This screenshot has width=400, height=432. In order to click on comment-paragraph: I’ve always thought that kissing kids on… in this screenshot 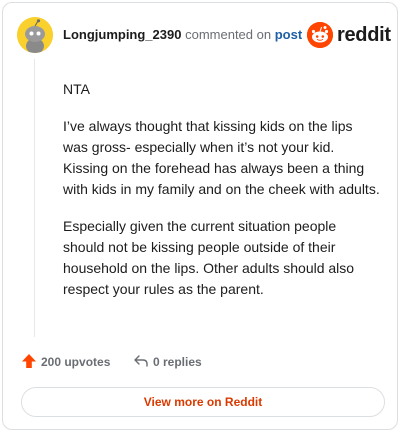, I will do `click(221, 157)`.